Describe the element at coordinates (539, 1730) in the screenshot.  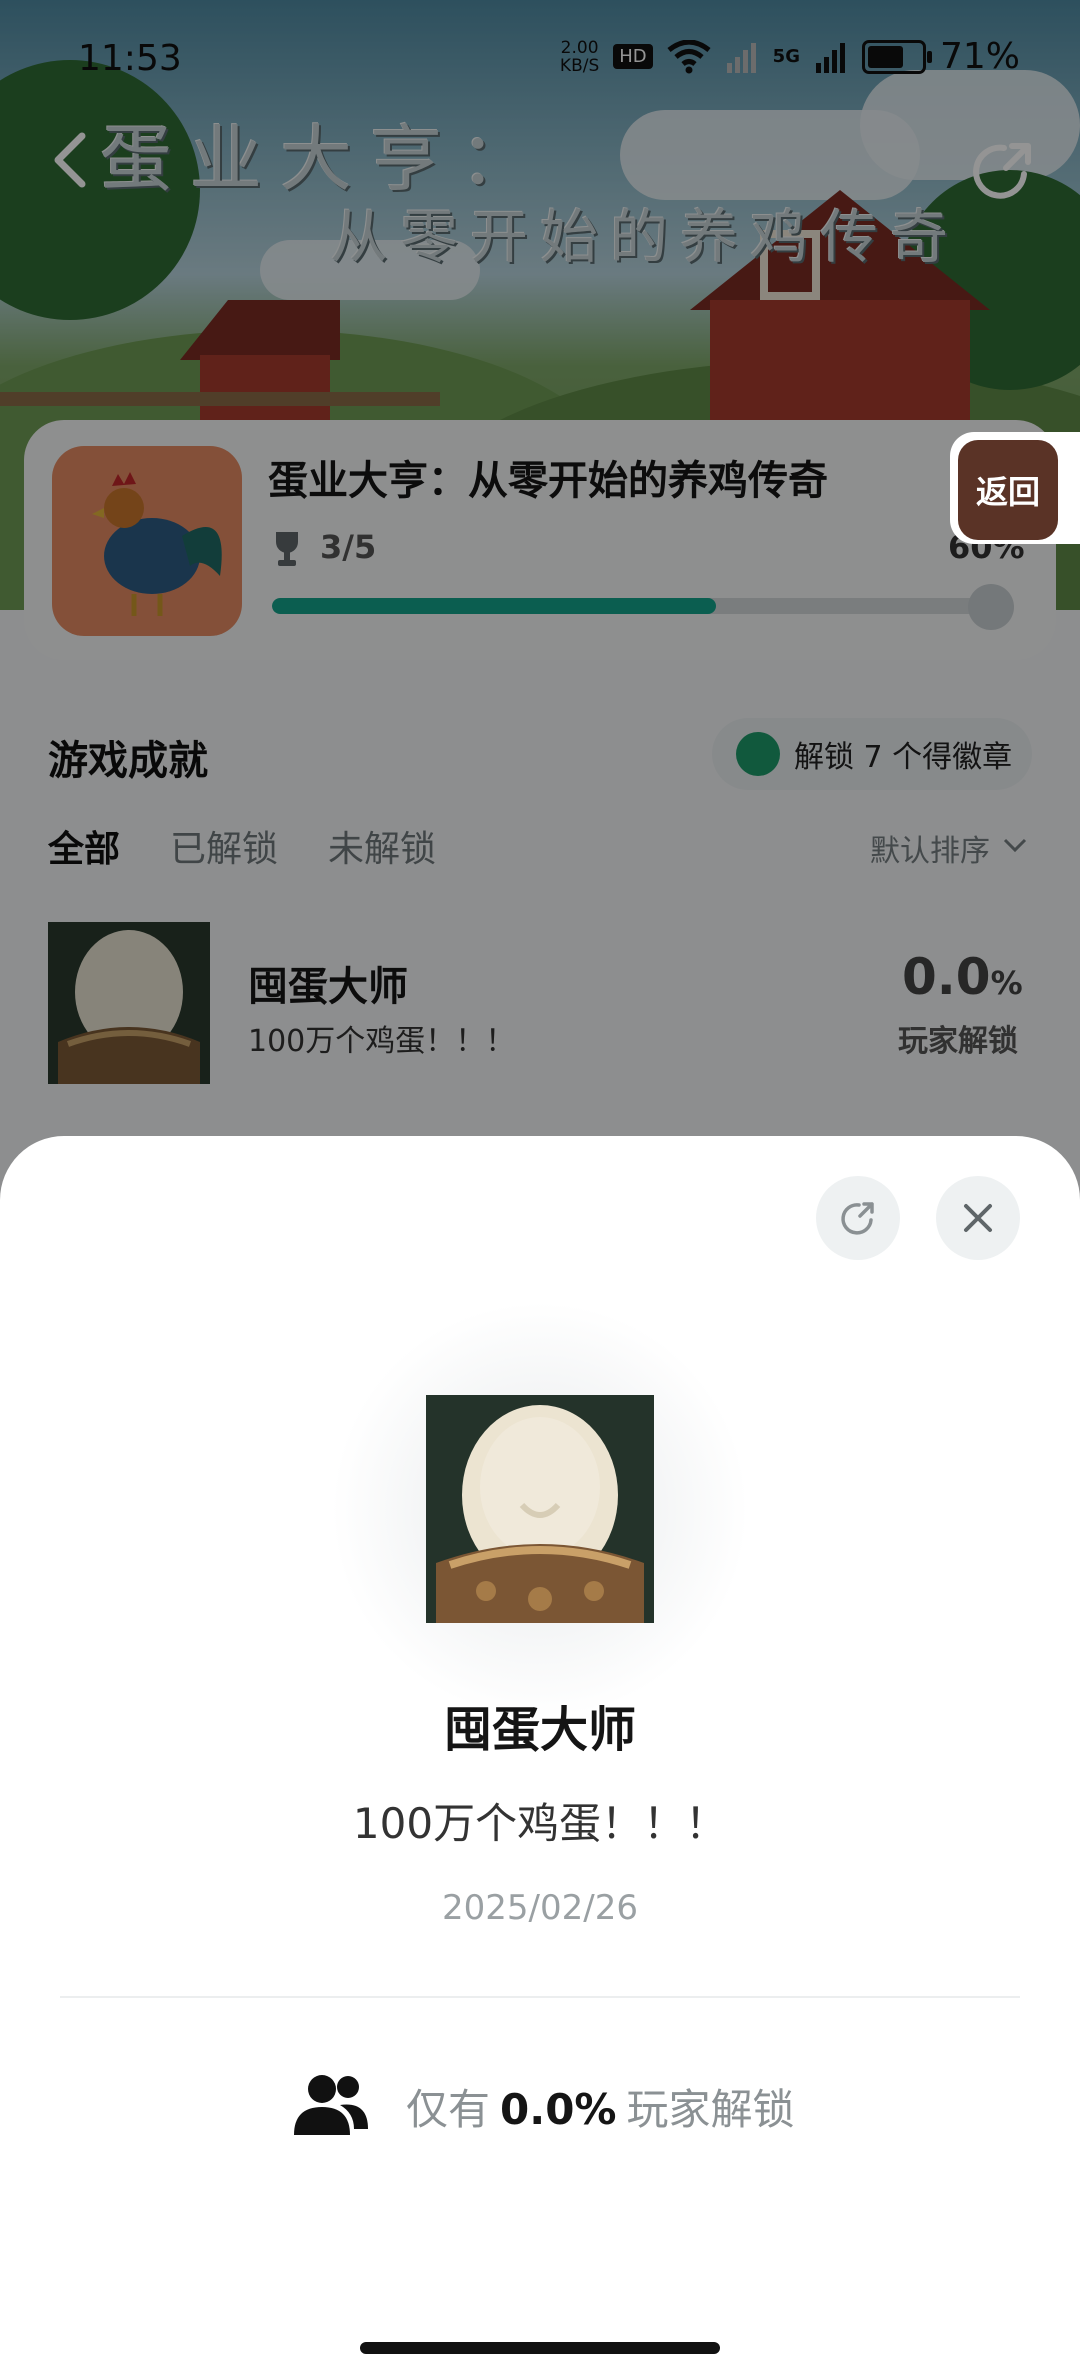
I see `sheet-achievement-title: 囤蛋大师` at that location.